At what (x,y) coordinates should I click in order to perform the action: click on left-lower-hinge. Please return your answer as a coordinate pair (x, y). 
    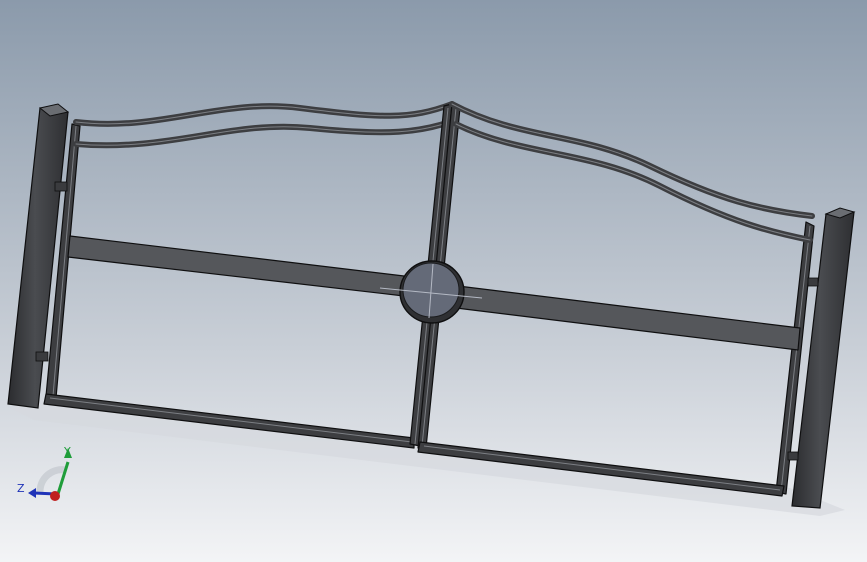
    Looking at the image, I should click on (42, 356).